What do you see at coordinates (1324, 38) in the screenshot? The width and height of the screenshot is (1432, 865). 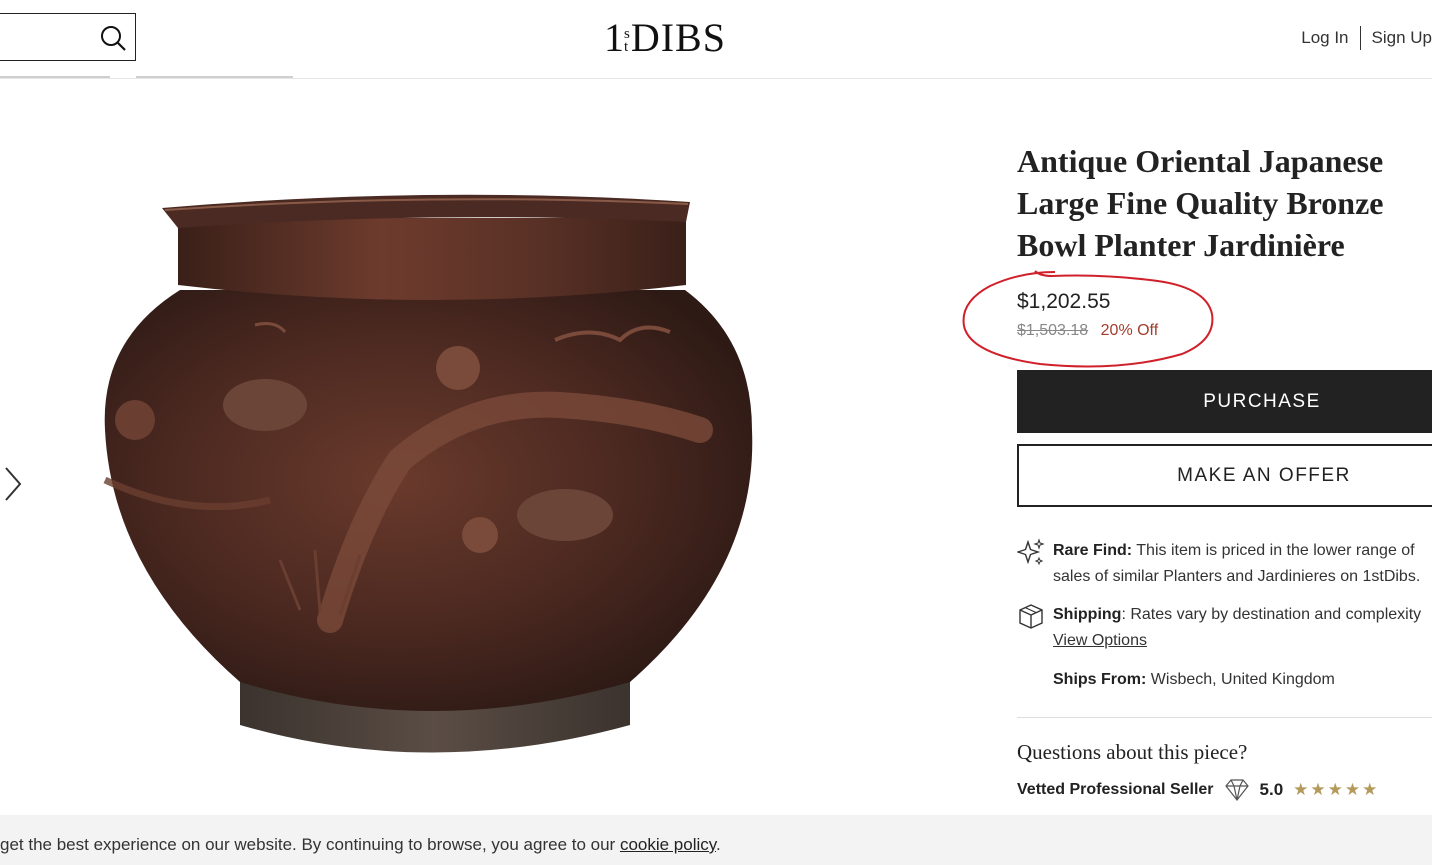 I see `login-link: Log In` at bounding box center [1324, 38].